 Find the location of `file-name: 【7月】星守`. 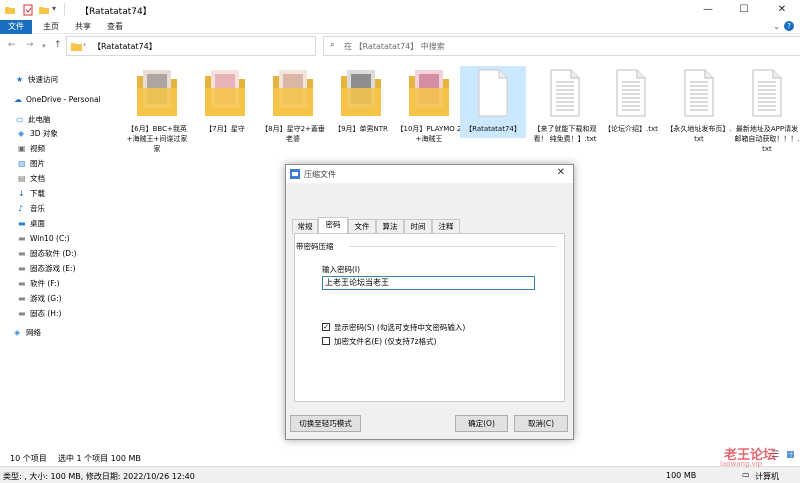

file-name: 【7月】星守 is located at coordinates (225, 129).